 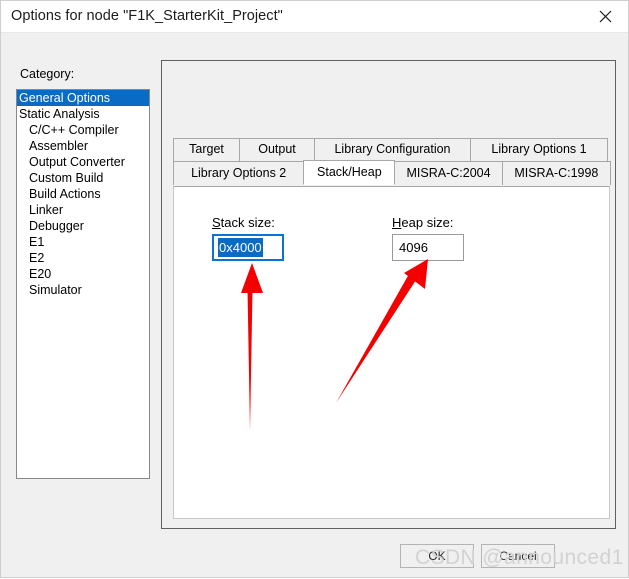 I want to click on tab-stack-heap: Stack/Heap, so click(x=349, y=172).